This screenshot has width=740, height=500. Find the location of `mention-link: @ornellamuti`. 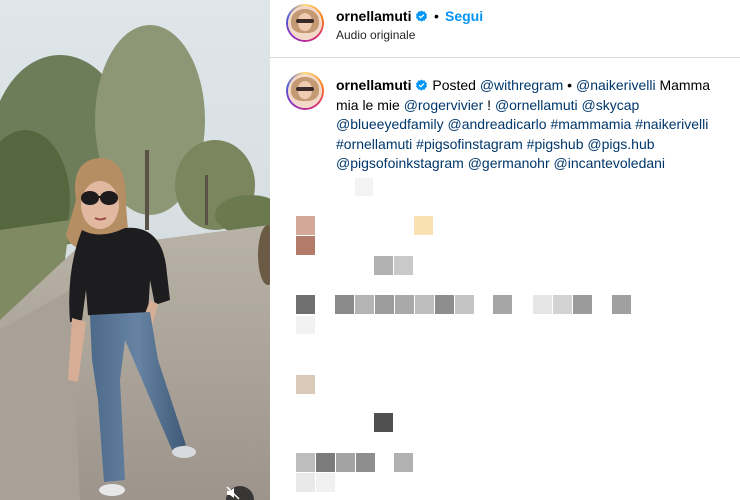

mention-link: @ornellamuti is located at coordinates (536, 105).